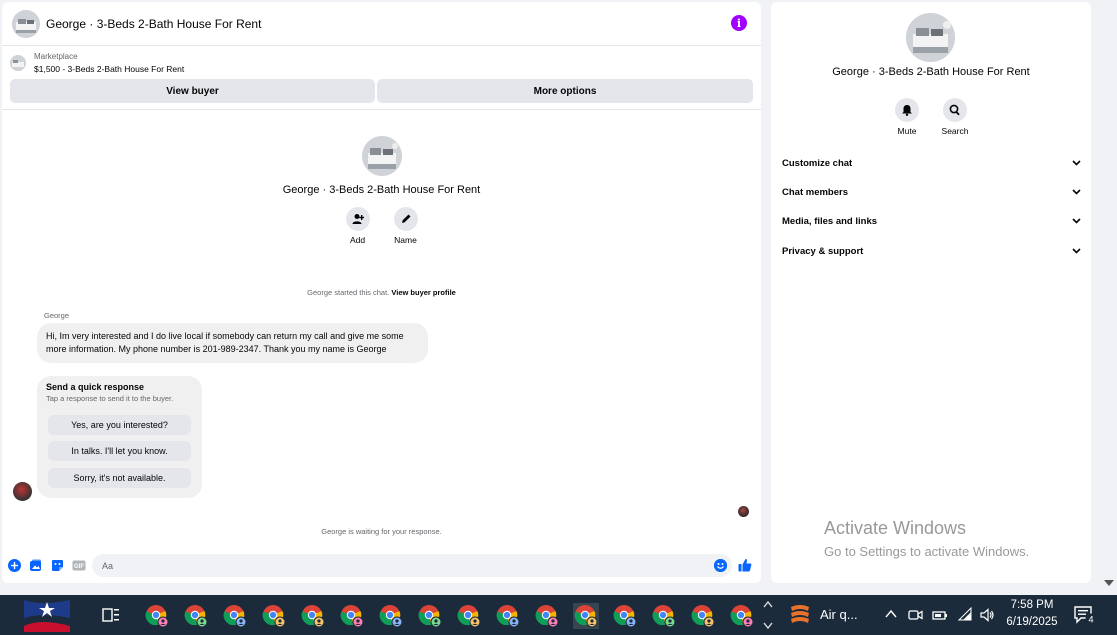 The image size is (1117, 635). I want to click on sticker-icon, so click(57, 565).